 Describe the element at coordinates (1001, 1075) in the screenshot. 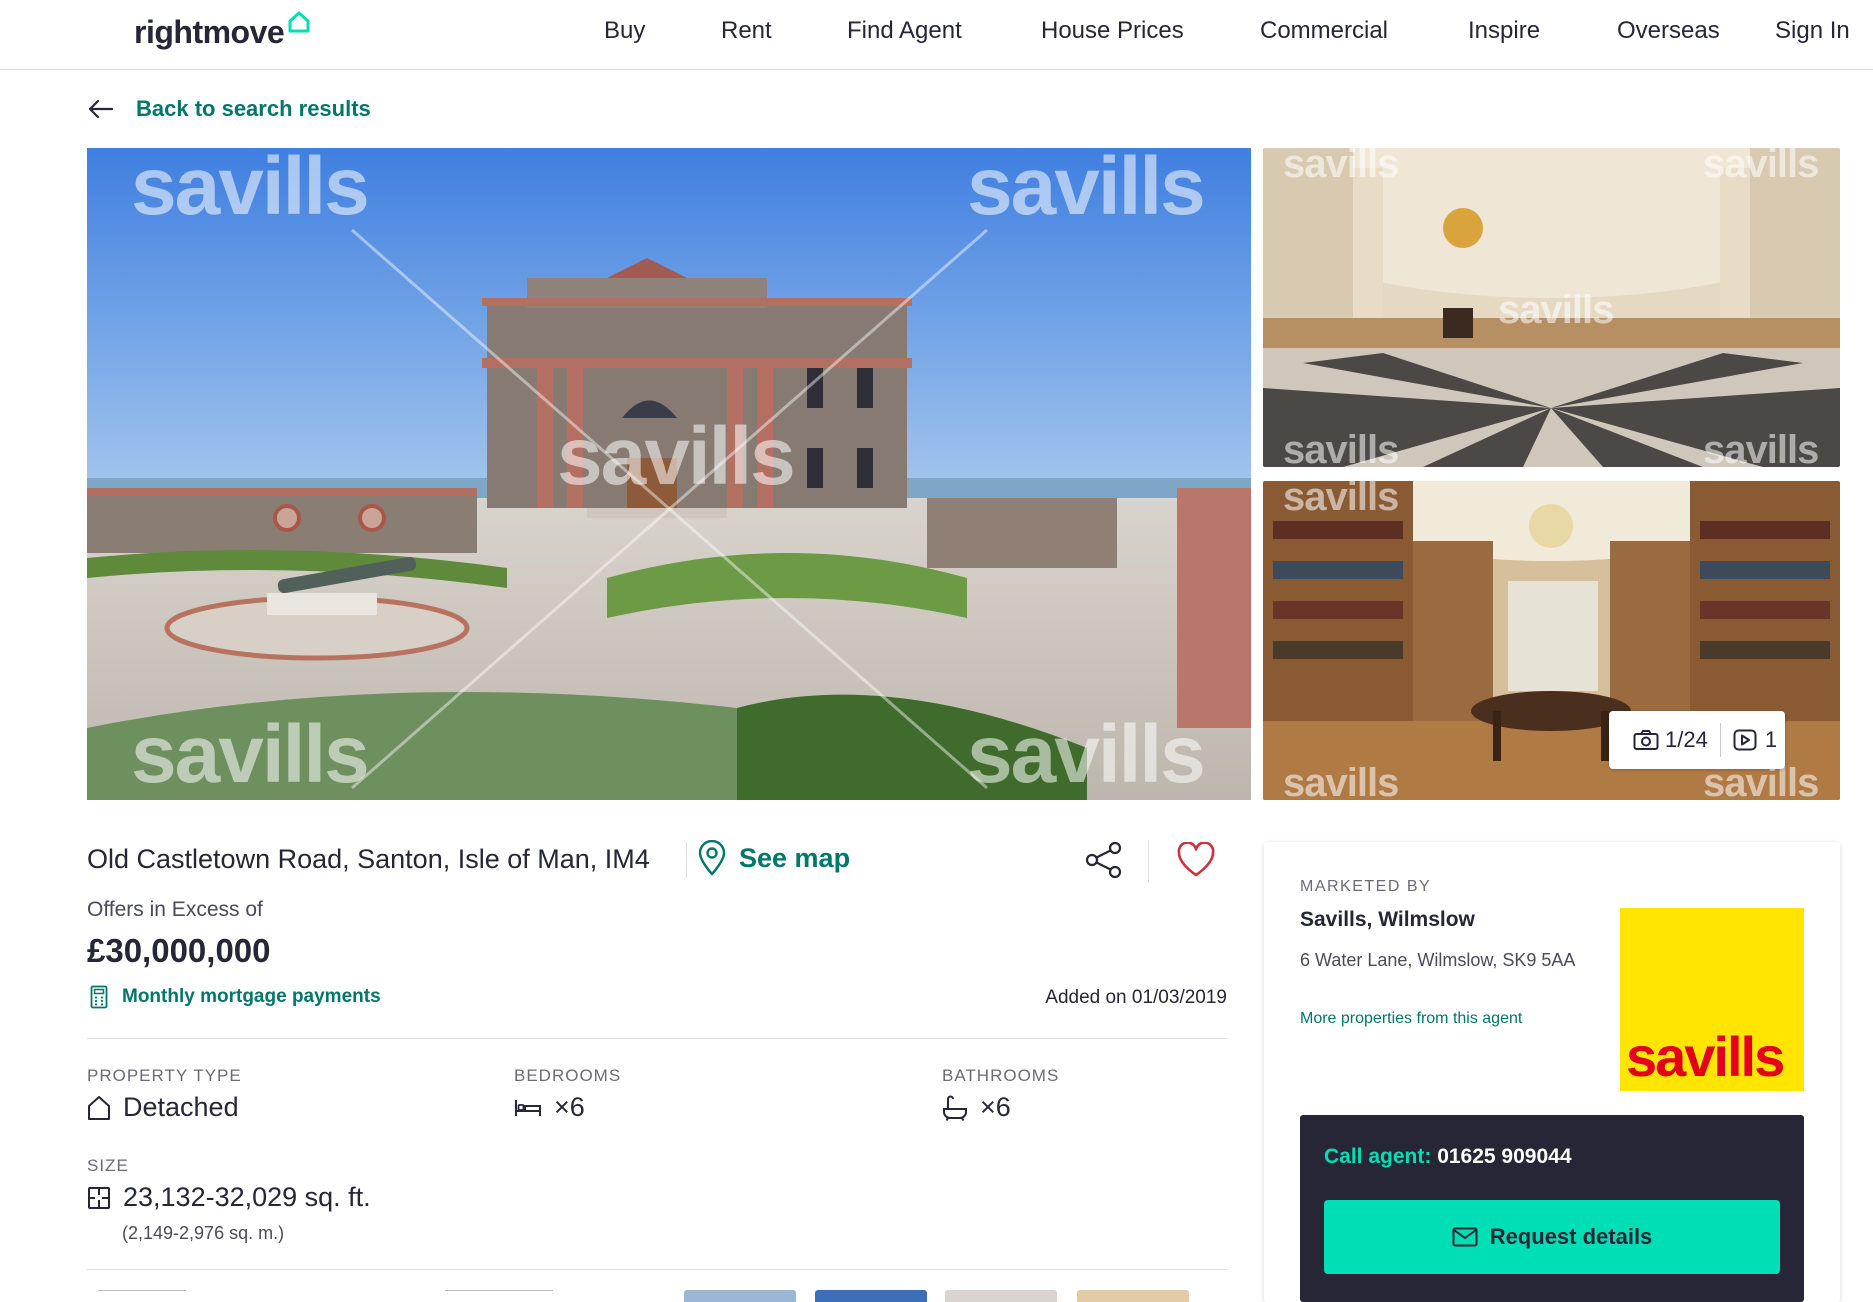

I see `bathrooms-label: BATHROOMS` at that location.